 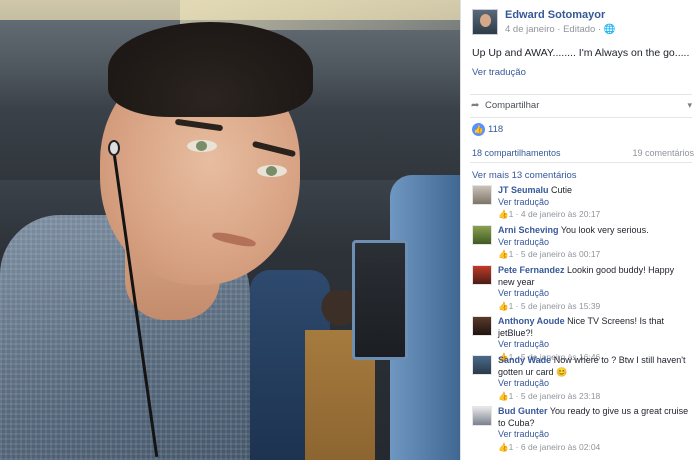 I want to click on commenter-name: Sandy Wade, so click(x=524, y=360).